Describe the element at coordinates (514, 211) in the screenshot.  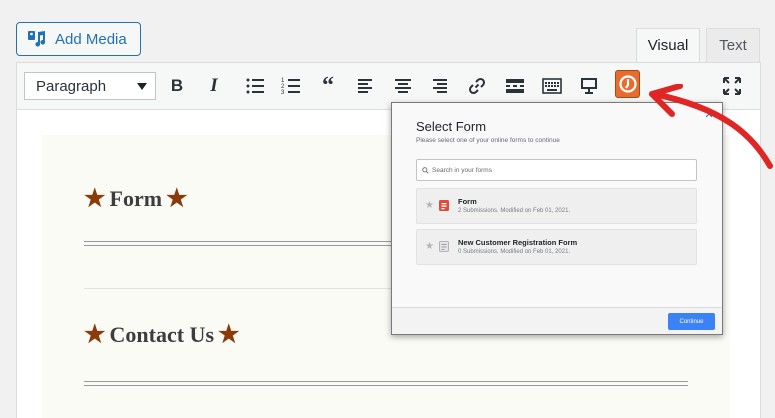
I see `form-meta: 2 Submissions. Modified on Feb 01, 2021.` at that location.